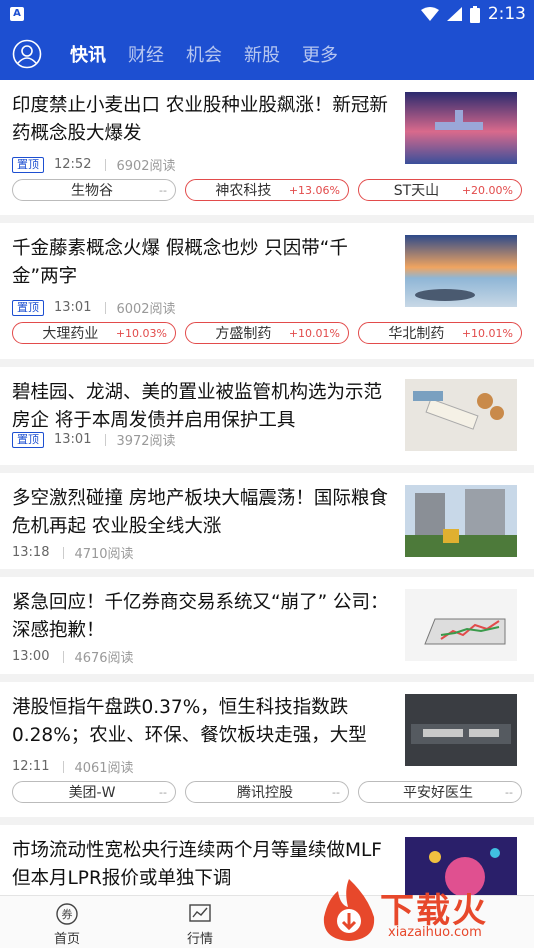 Image resolution: width=534 pixels, height=948 pixels. What do you see at coordinates (200, 924) in the screenshot?
I see `nav-market: 行情` at bounding box center [200, 924].